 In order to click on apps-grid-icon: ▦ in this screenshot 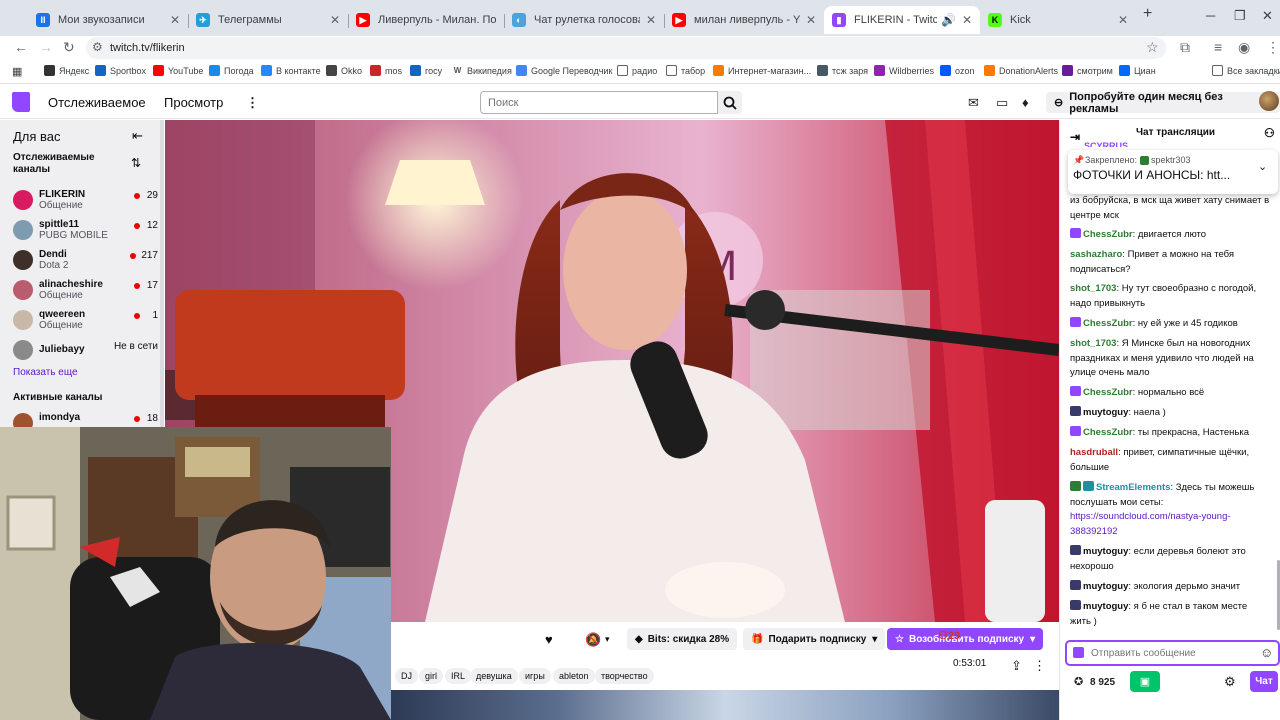, I will do `click(17, 71)`.